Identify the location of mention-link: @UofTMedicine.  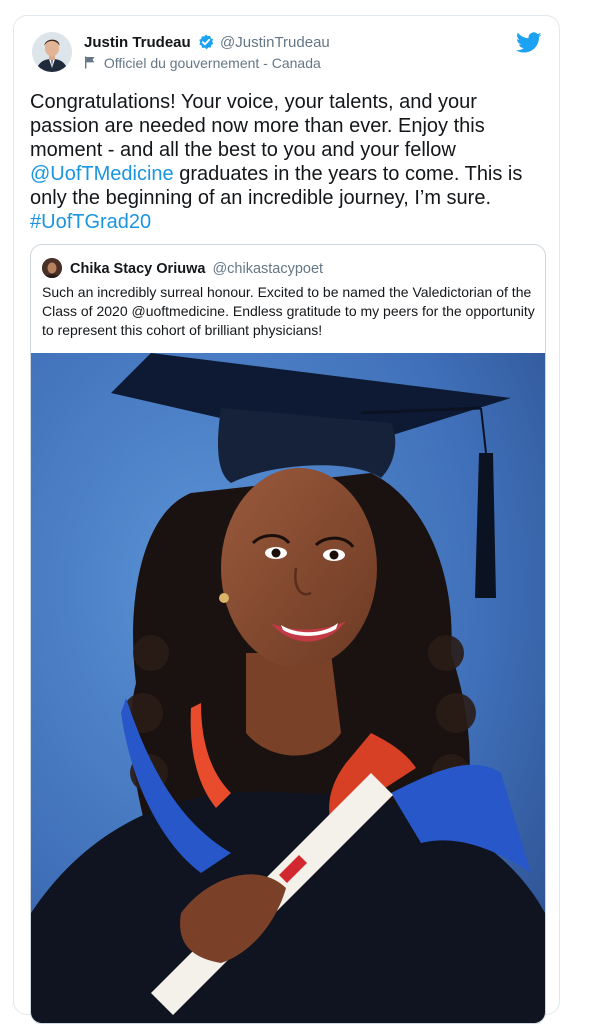
(102, 174).